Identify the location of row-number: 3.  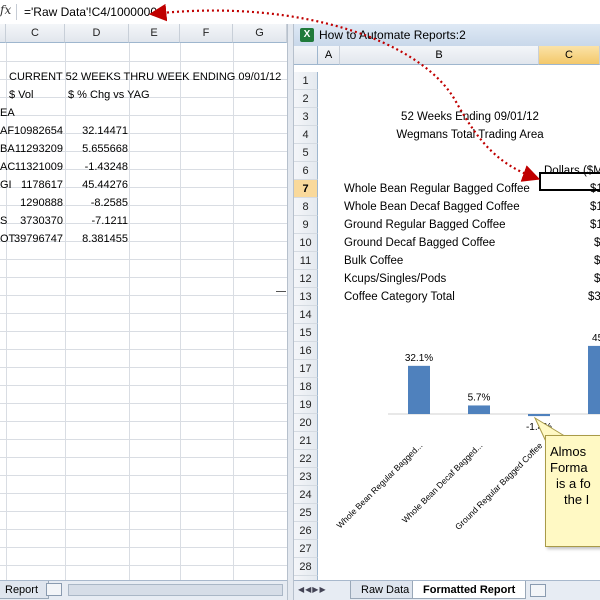
(306, 117).